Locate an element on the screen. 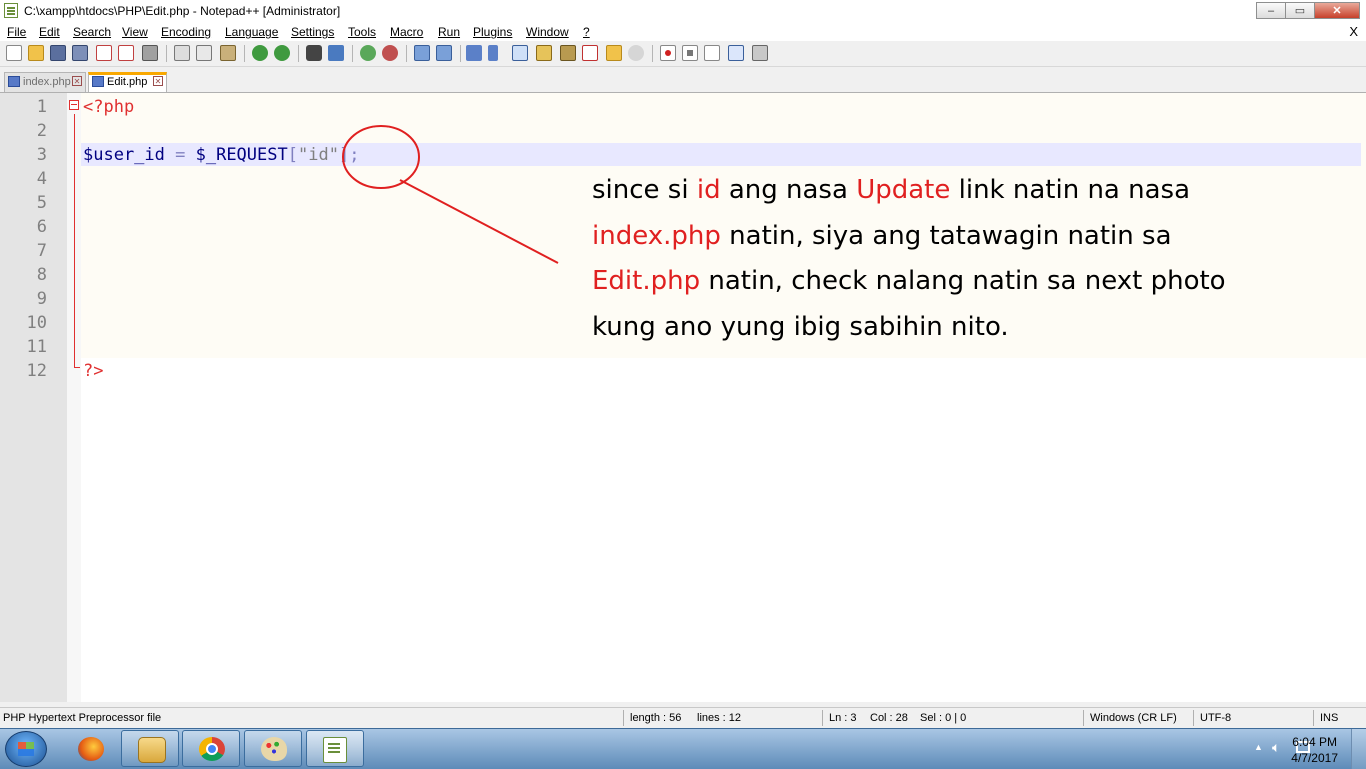 The image size is (1366, 769). paint-icon is located at coordinates (274, 749).